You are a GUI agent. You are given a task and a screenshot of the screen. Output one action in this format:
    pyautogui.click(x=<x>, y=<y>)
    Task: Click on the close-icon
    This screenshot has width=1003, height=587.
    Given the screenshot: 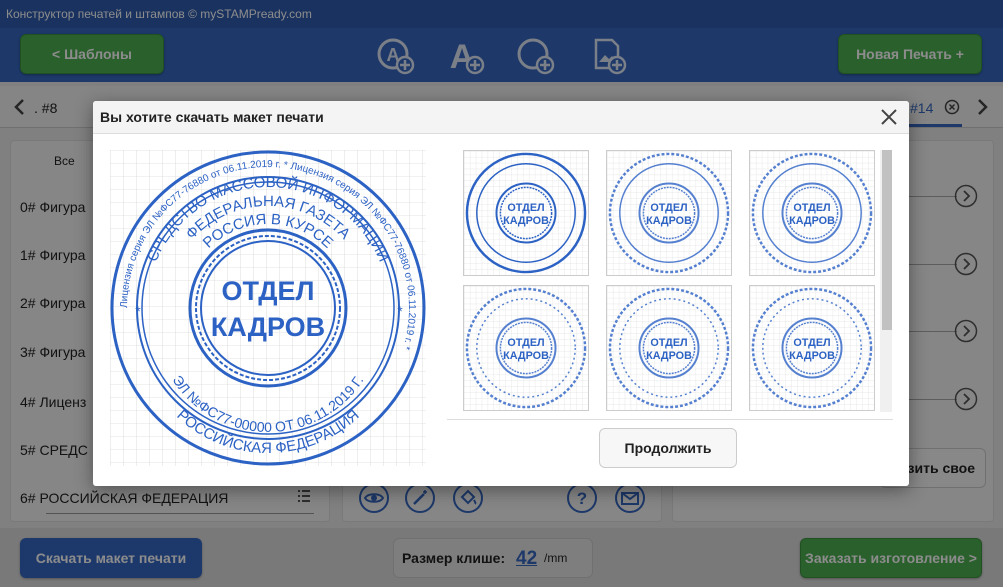 What is the action you would take?
    pyautogui.click(x=889, y=117)
    